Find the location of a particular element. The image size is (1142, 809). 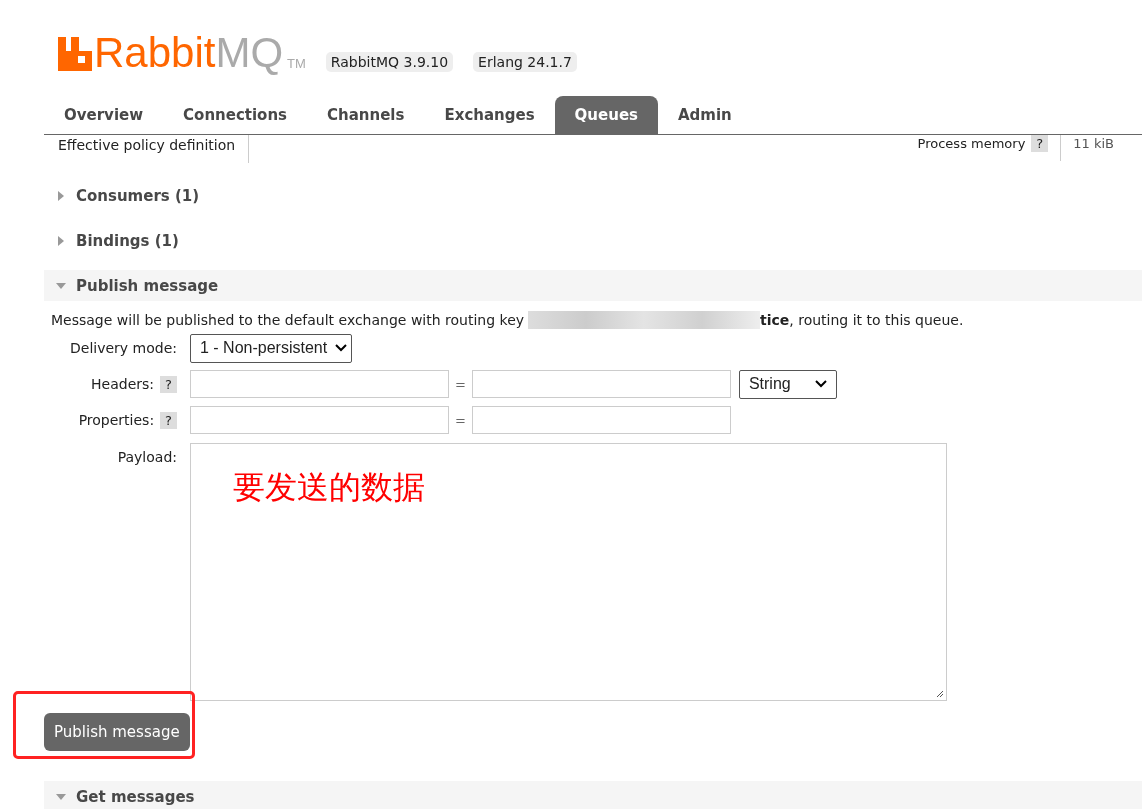

resize-grip-icon is located at coordinates (939, 693).